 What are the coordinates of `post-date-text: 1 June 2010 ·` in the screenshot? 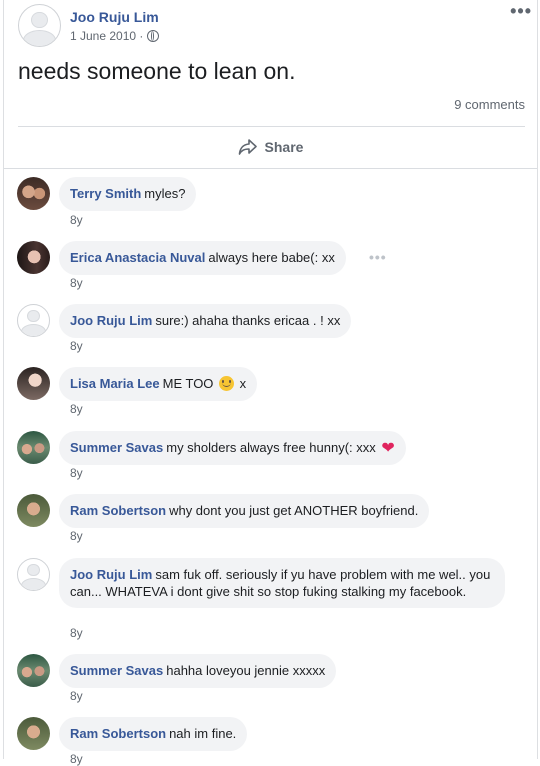 It's located at (106, 36).